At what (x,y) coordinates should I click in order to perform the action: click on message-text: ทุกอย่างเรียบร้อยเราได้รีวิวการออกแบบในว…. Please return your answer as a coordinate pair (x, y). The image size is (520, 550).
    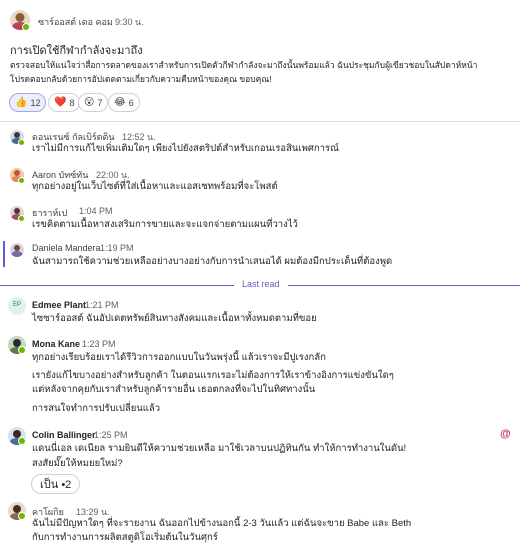
    Looking at the image, I should click on (179, 357).